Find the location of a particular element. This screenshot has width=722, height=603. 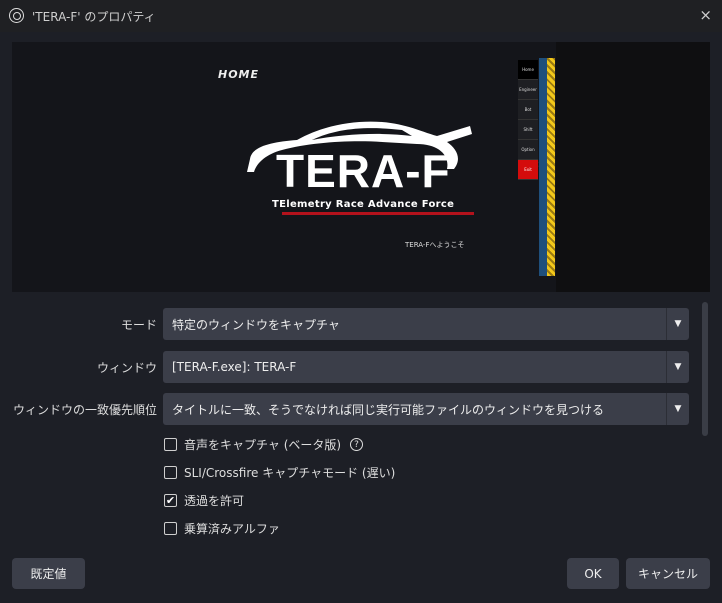

ok-button: OK is located at coordinates (593, 573).